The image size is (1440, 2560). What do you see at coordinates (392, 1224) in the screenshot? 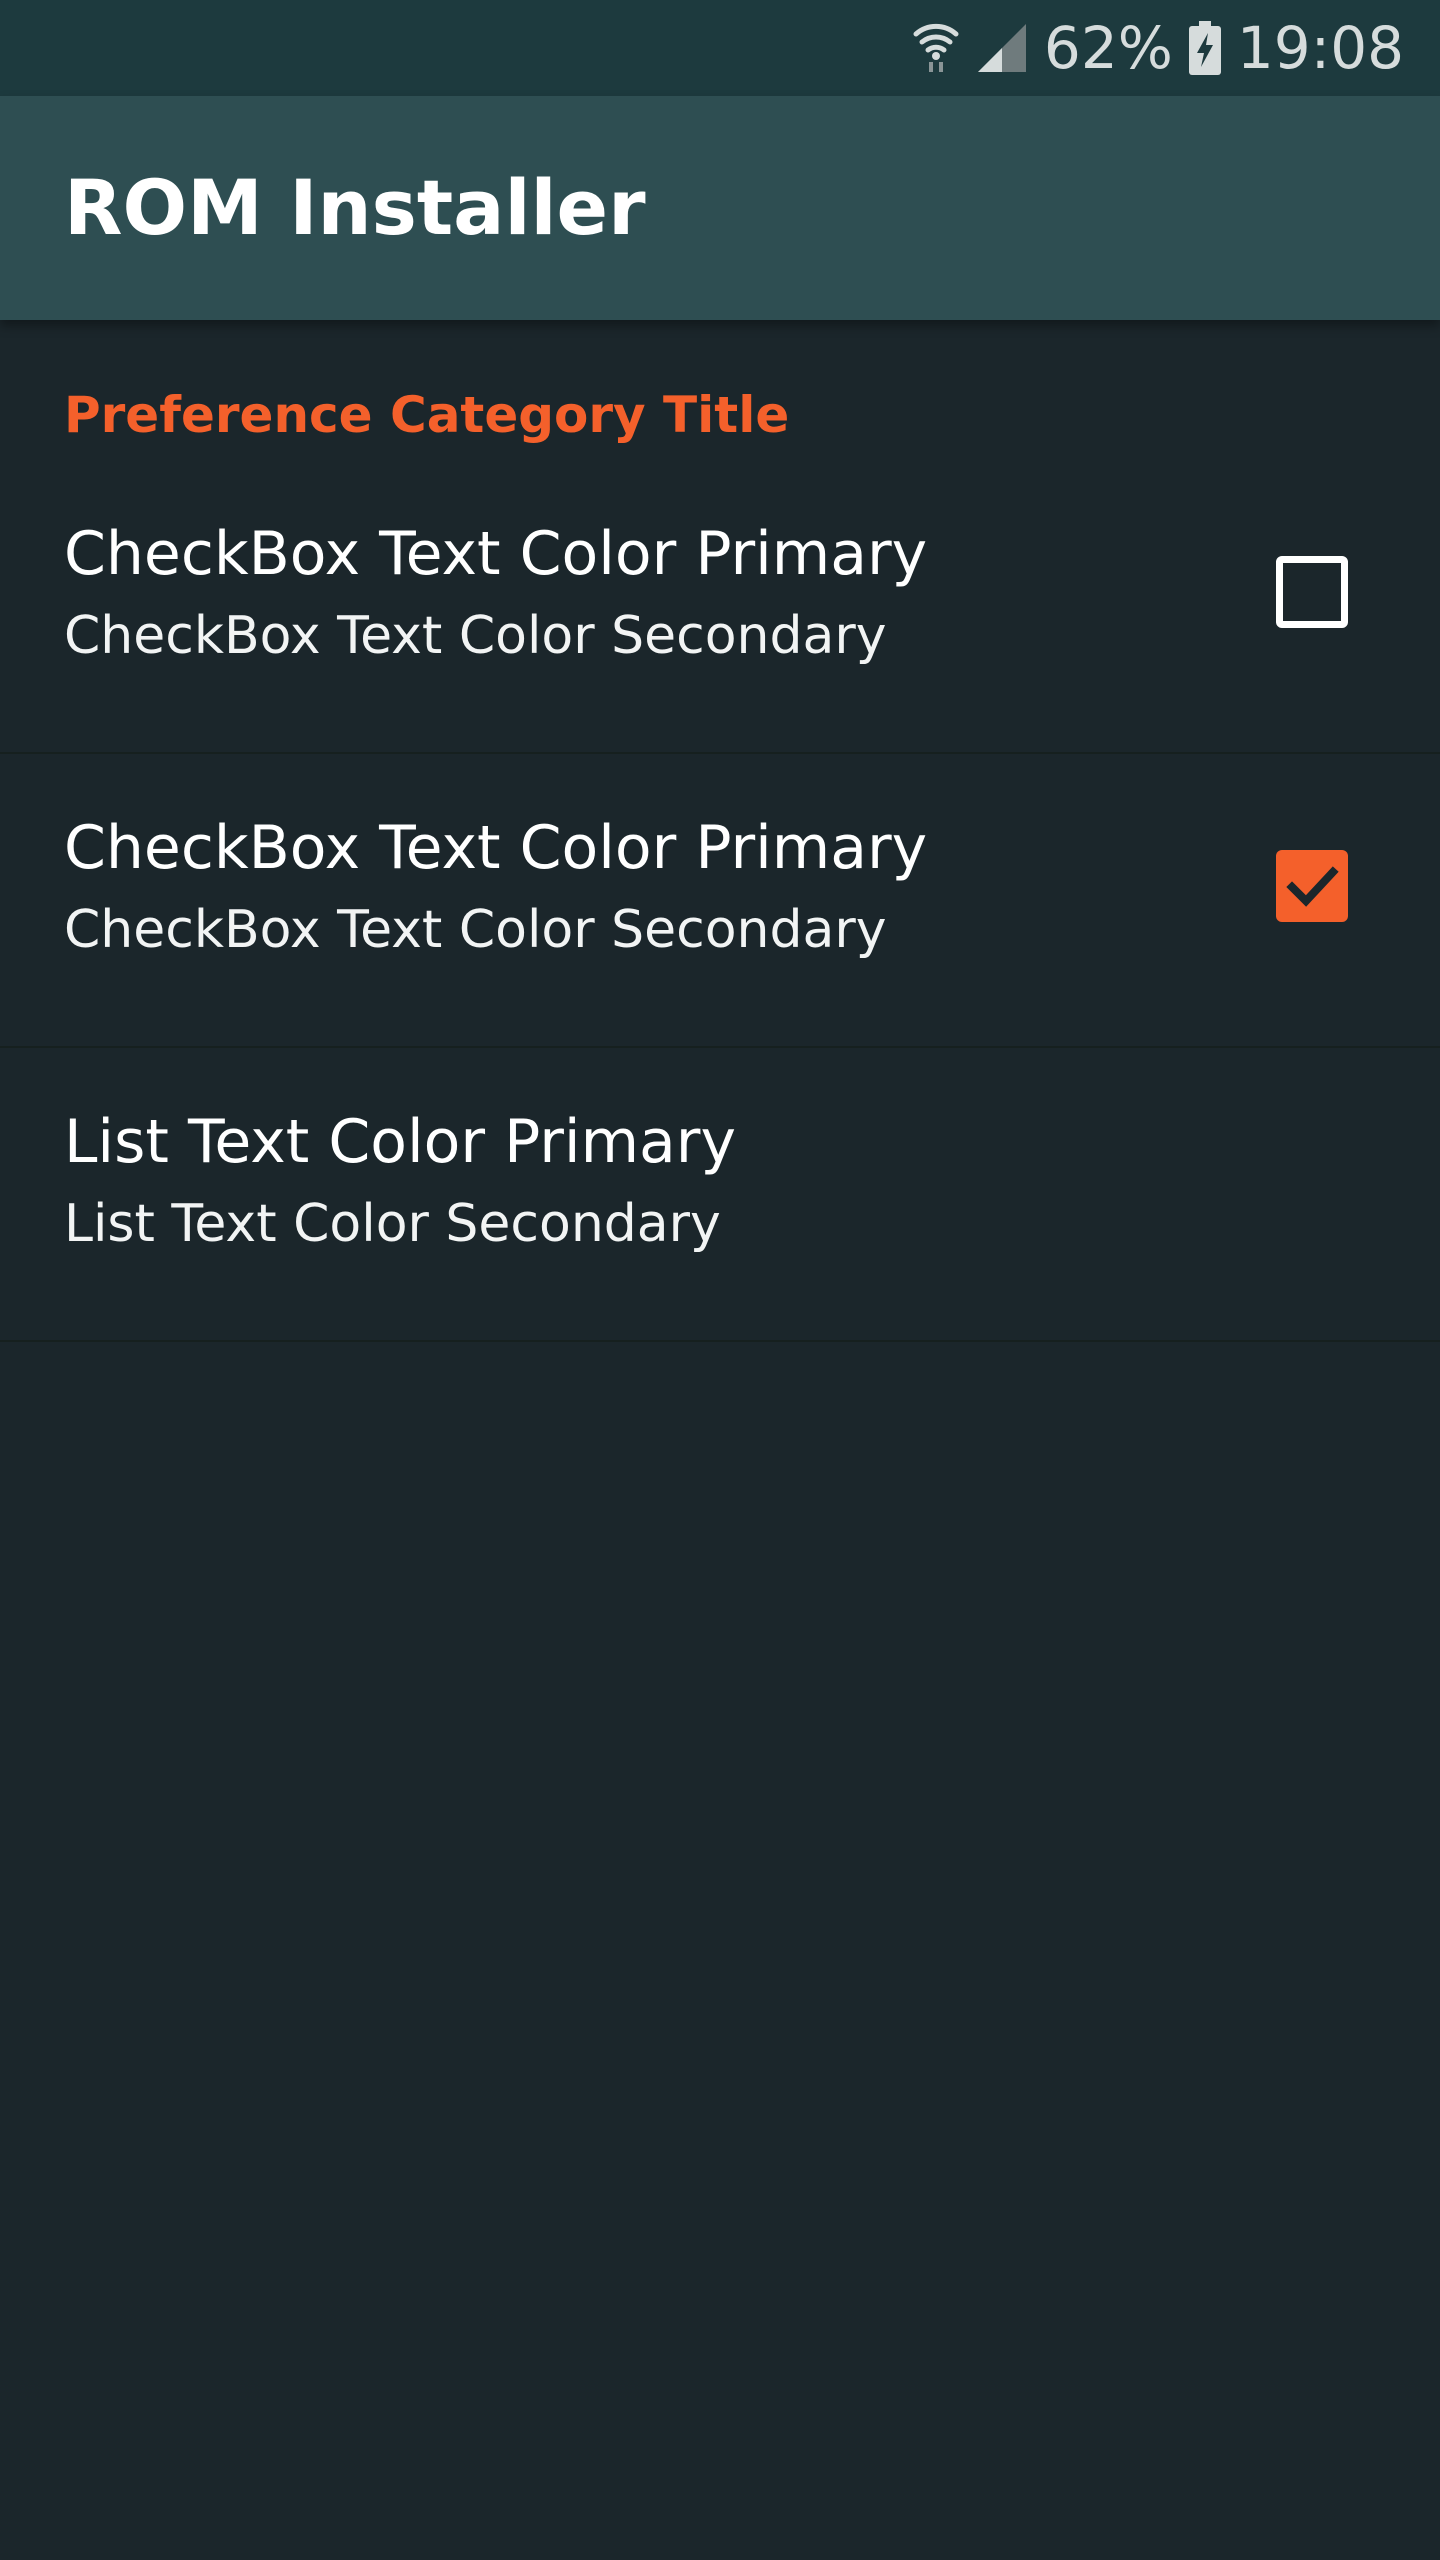
I see `preference-secondary-text: List Text Color Secondary` at bounding box center [392, 1224].